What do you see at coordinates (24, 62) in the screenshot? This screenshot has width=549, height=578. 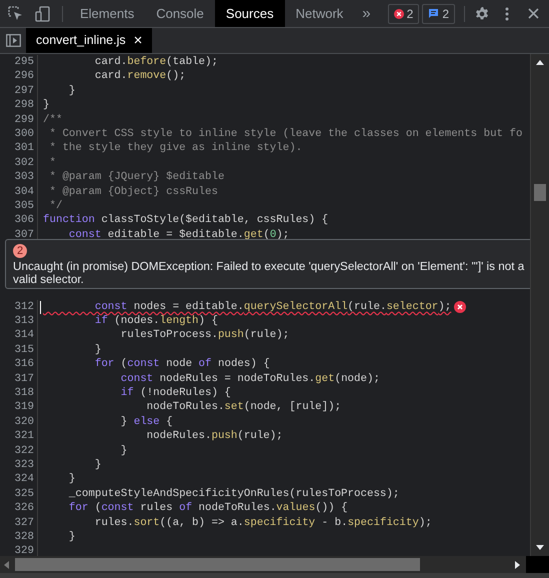 I see `line-number: 295` at bounding box center [24, 62].